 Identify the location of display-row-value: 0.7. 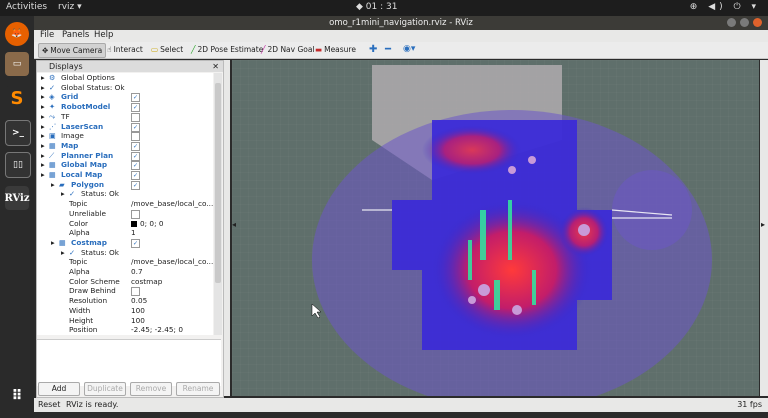
(137, 272).